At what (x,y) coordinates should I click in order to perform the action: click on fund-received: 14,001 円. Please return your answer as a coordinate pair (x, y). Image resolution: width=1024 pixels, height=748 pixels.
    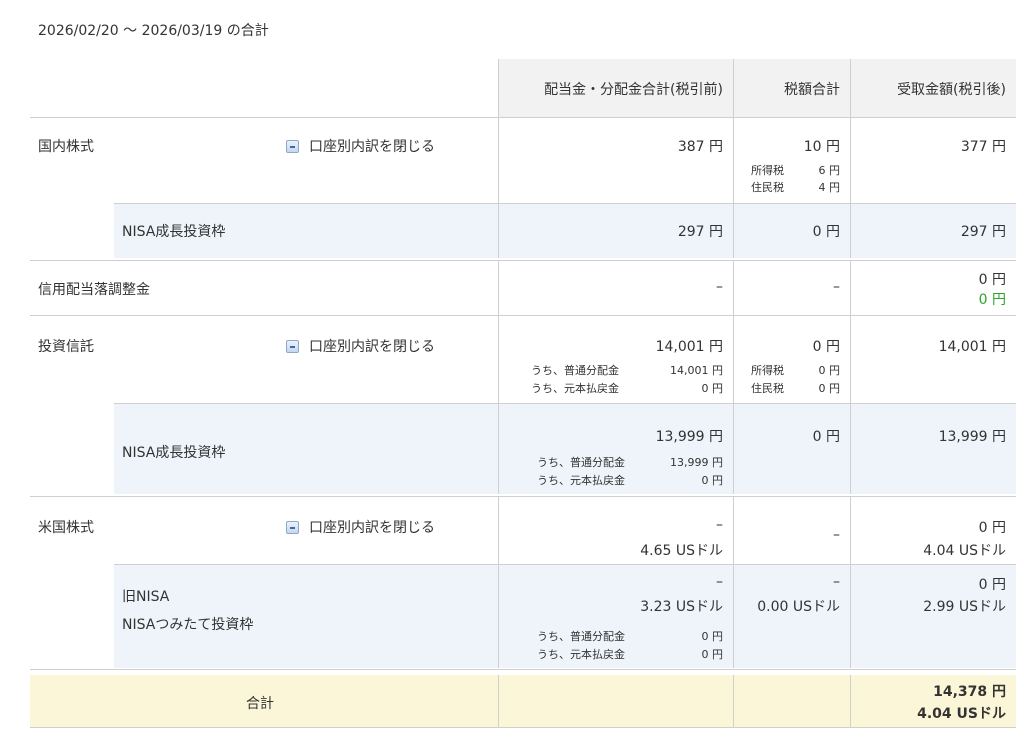
    Looking at the image, I should click on (972, 347).